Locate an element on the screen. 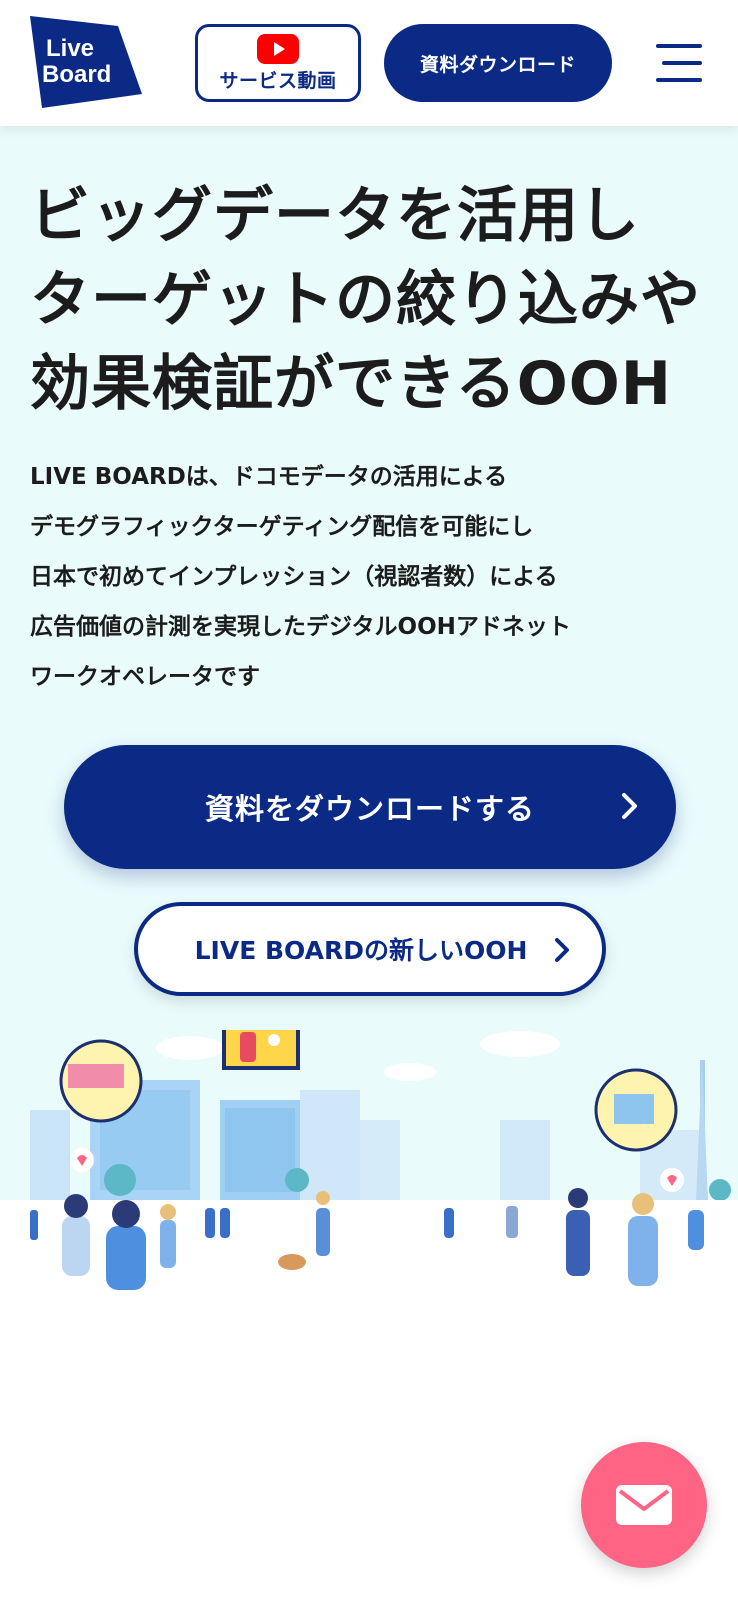 This screenshot has height=1598, width=738. download-materials-button: 資料をダウンロードする is located at coordinates (370, 807).